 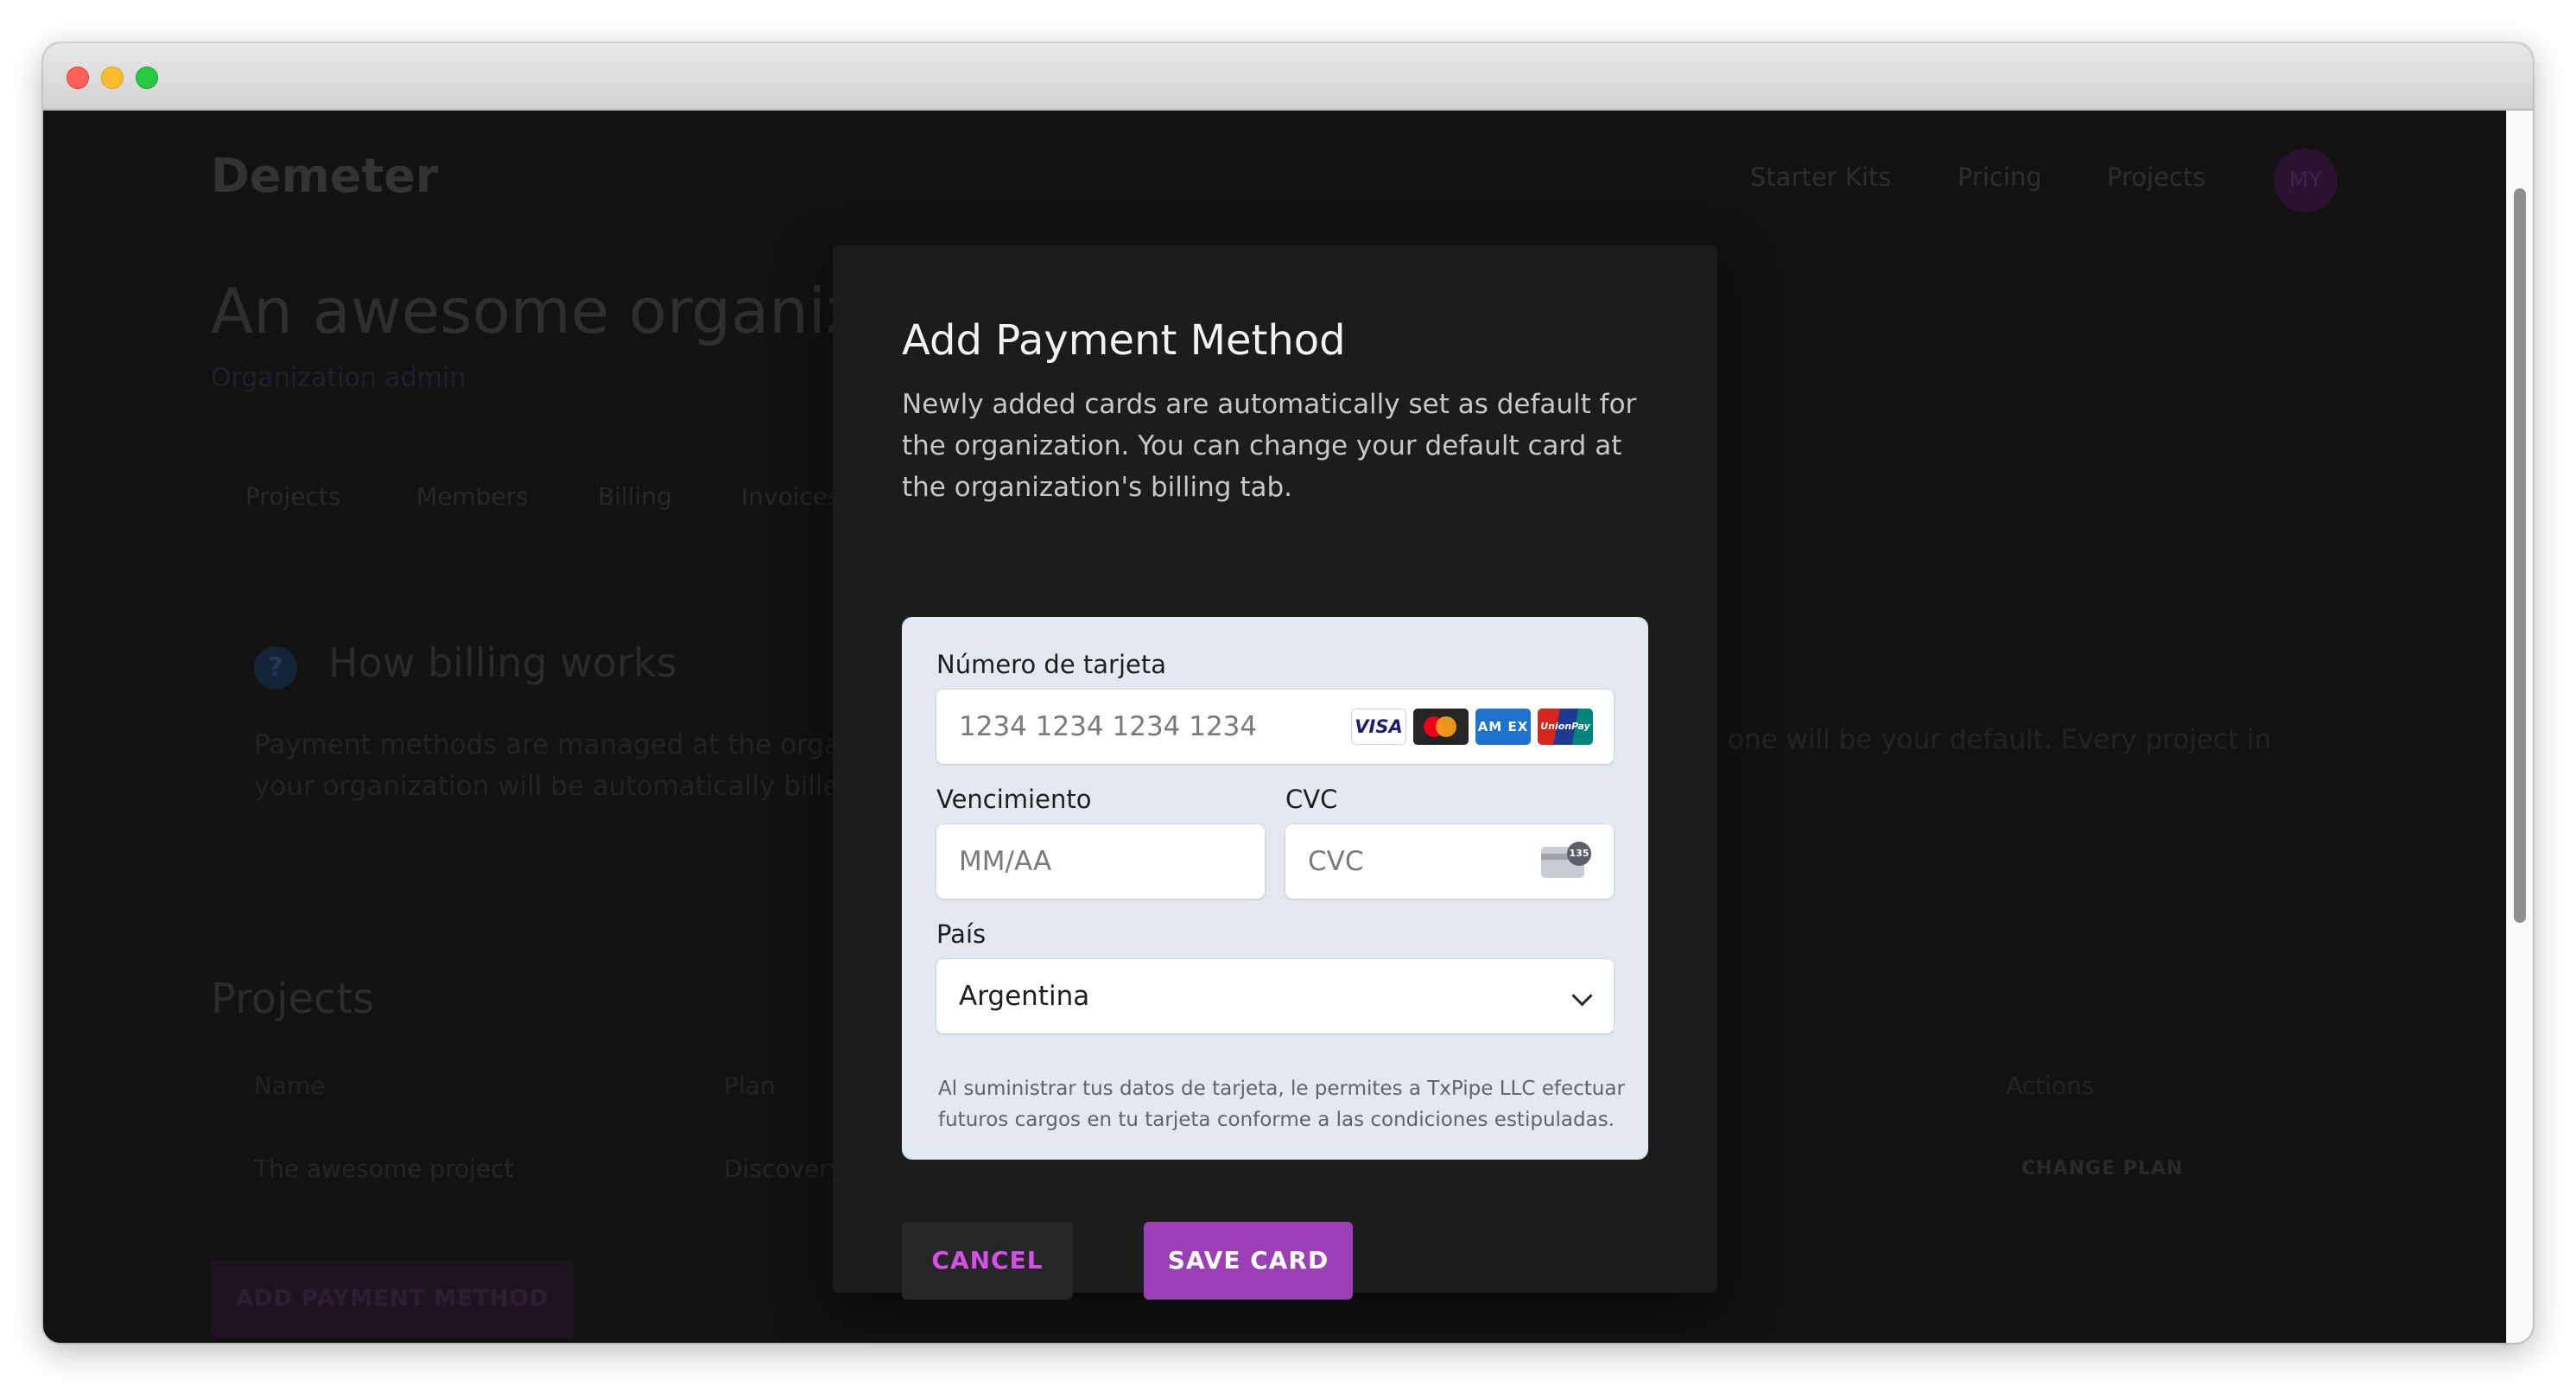 I want to click on table-cell-name: The awesome project, so click(x=384, y=1168).